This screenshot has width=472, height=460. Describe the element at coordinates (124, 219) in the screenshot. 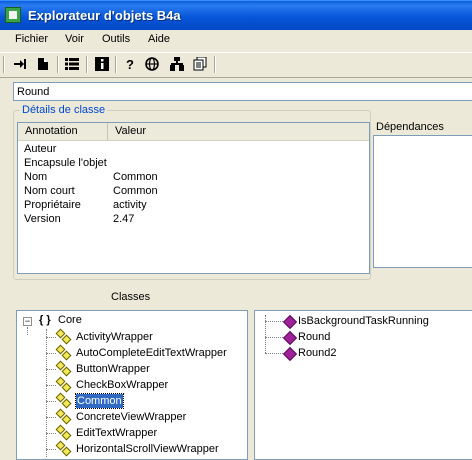

I see `detail-value: 2.47` at that location.